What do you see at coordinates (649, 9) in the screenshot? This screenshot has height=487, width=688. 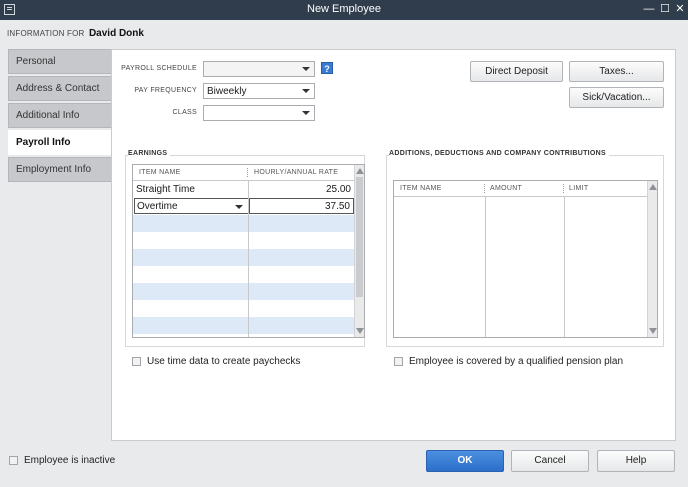 I see `minimize-button: —` at bounding box center [649, 9].